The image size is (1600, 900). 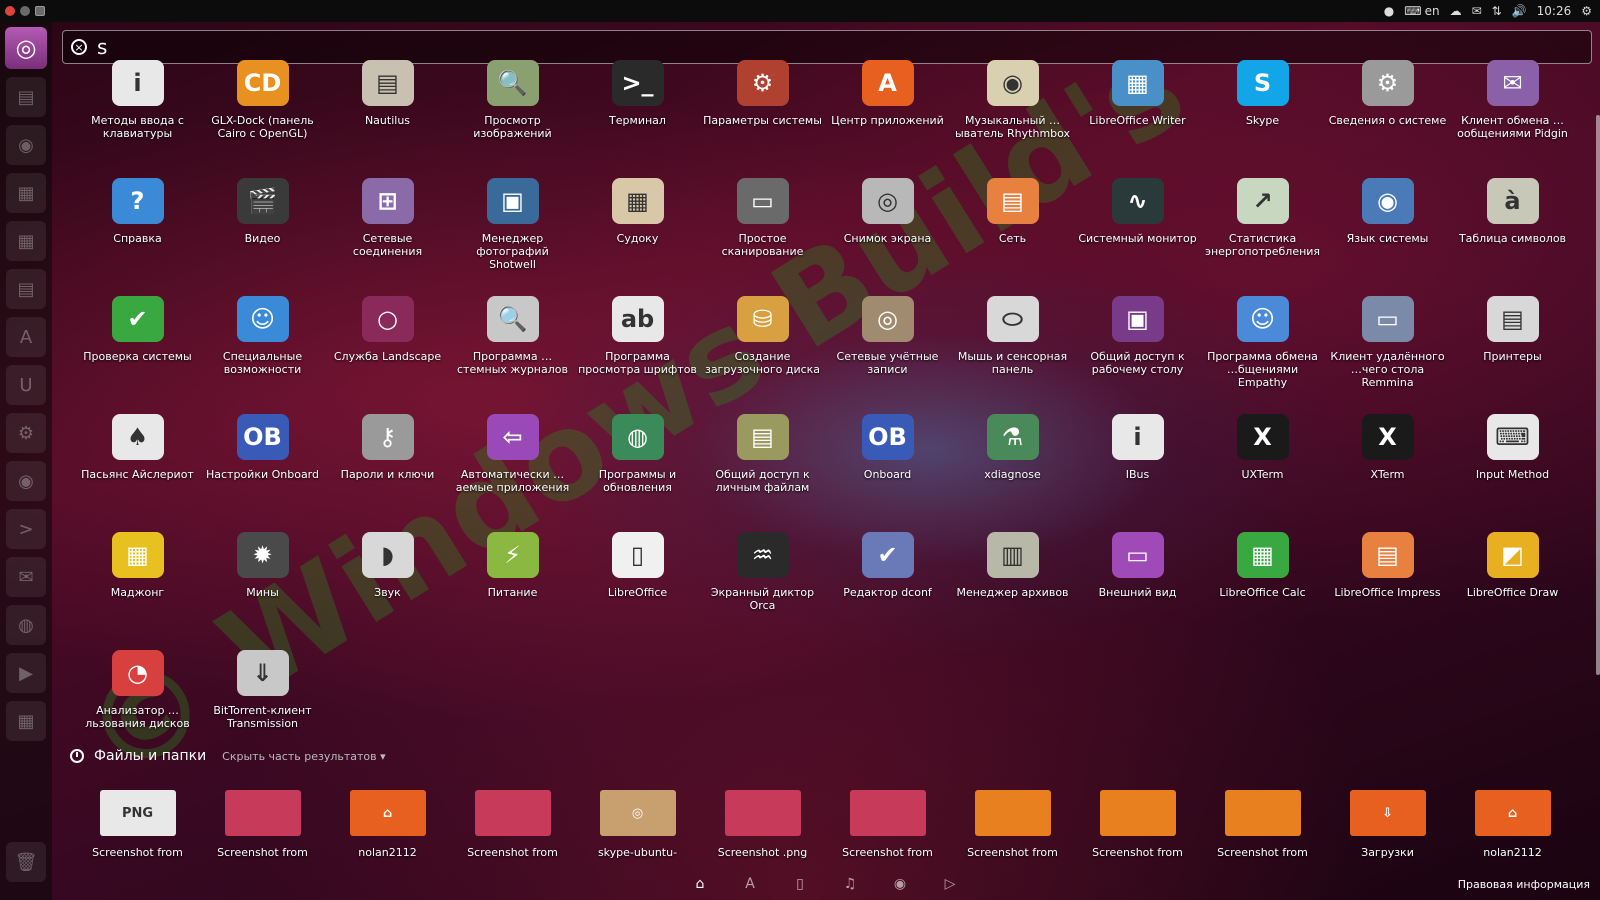 What do you see at coordinates (750, 884) in the screenshot?
I see `apps-lens-icon: A` at bounding box center [750, 884].